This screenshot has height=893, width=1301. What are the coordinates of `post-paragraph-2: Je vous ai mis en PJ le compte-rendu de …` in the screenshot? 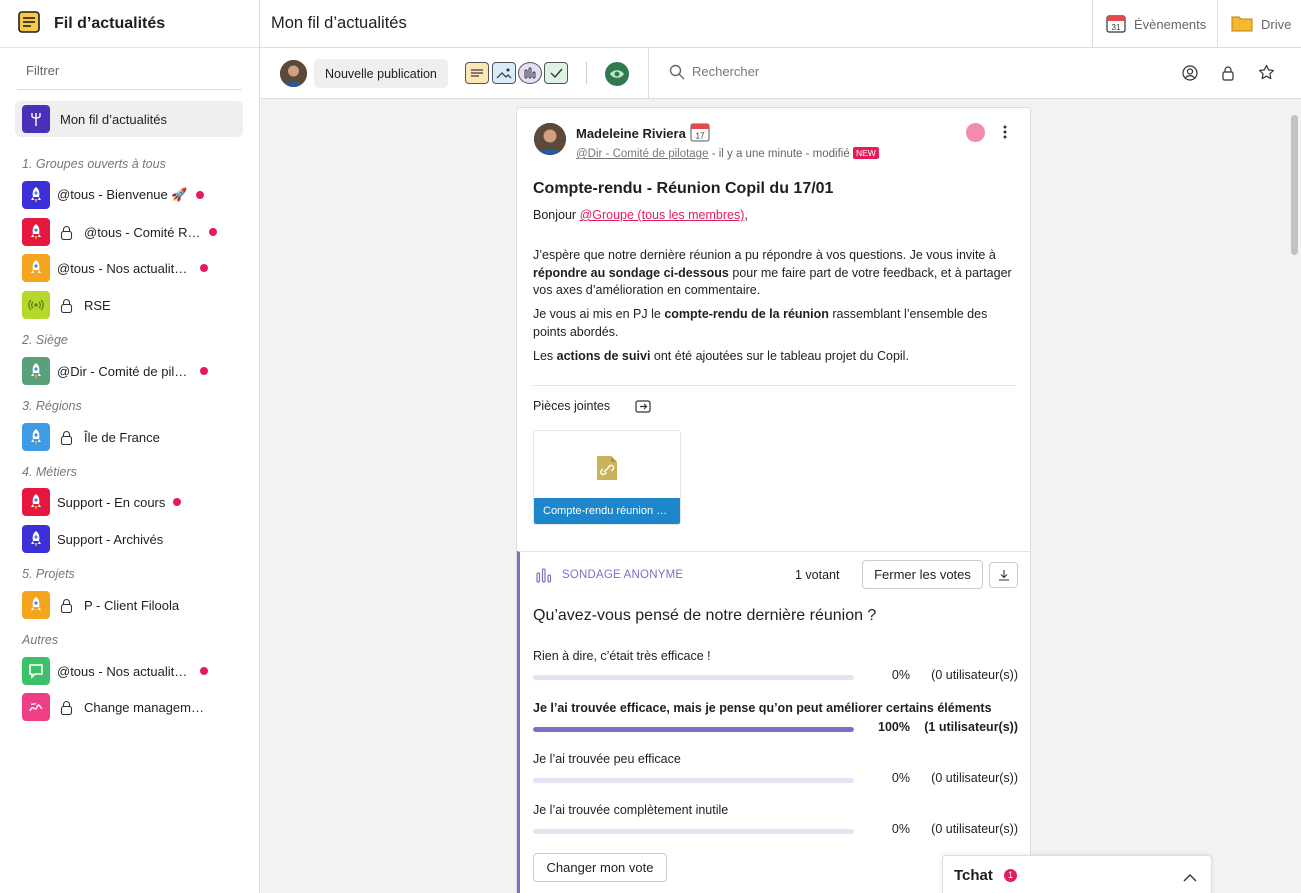 It's located at (760, 323).